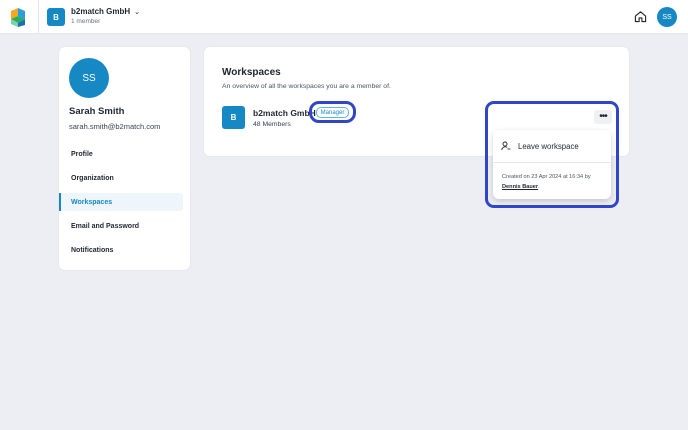  Describe the element at coordinates (137, 12) in the screenshot. I see `chevron-down-icon: ⌄` at that location.